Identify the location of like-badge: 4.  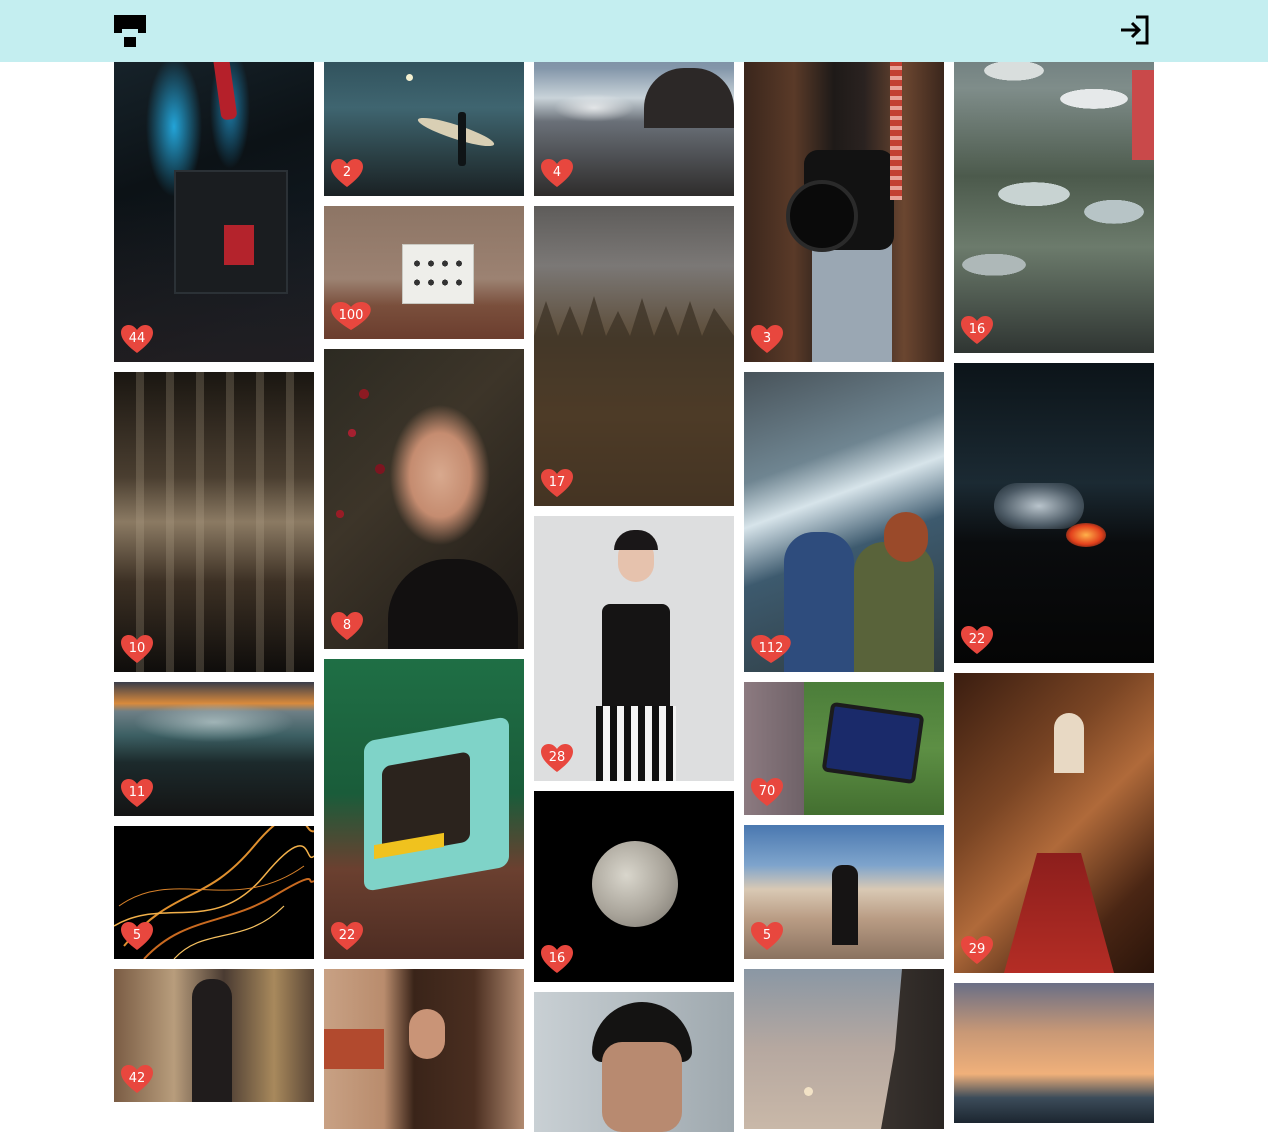
(557, 173).